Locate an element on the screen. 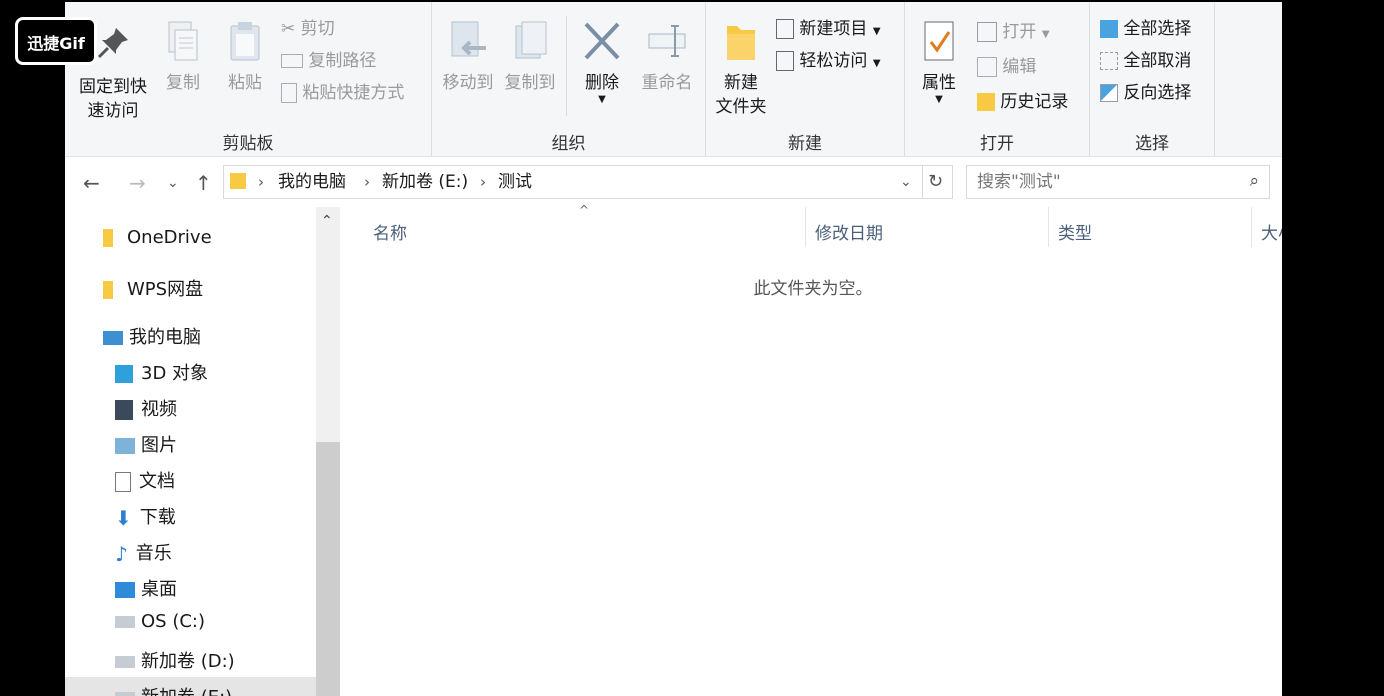 Image resolution: width=1384 pixels, height=696 pixels. open-button: 打开 ▼ is located at coordinates (1013, 32).